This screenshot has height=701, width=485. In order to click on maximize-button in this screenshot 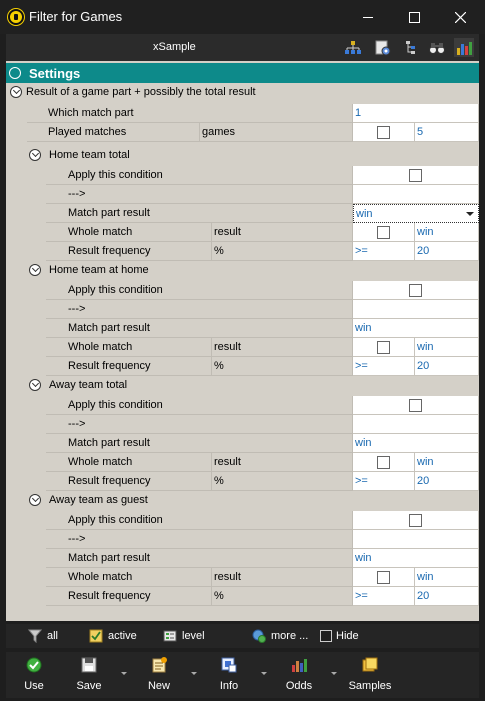, I will do `click(414, 17)`.